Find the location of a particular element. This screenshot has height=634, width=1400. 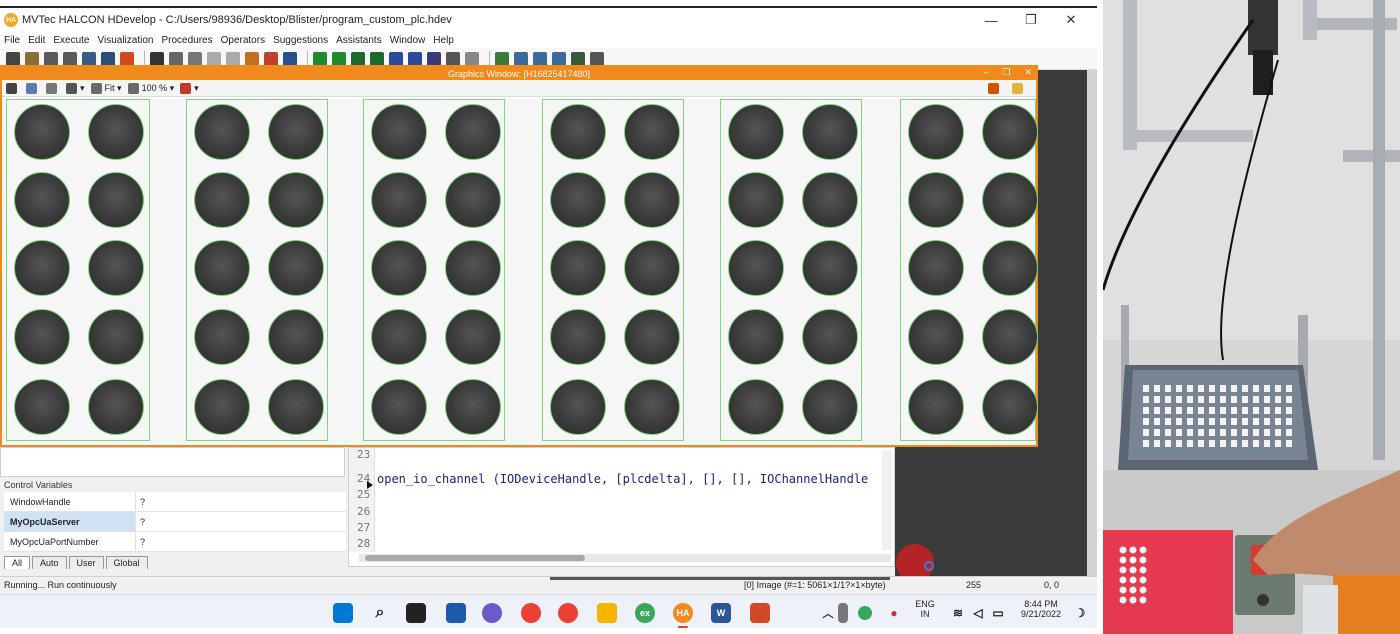

menu-assistants: Assistants is located at coordinates (359, 40).